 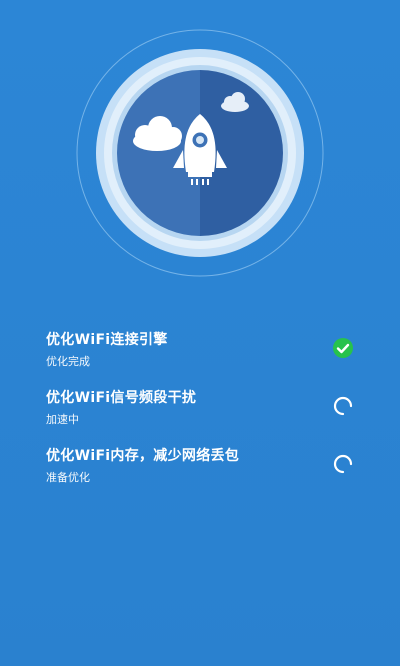 I want to click on task-status: 优化完成, so click(x=68, y=361).